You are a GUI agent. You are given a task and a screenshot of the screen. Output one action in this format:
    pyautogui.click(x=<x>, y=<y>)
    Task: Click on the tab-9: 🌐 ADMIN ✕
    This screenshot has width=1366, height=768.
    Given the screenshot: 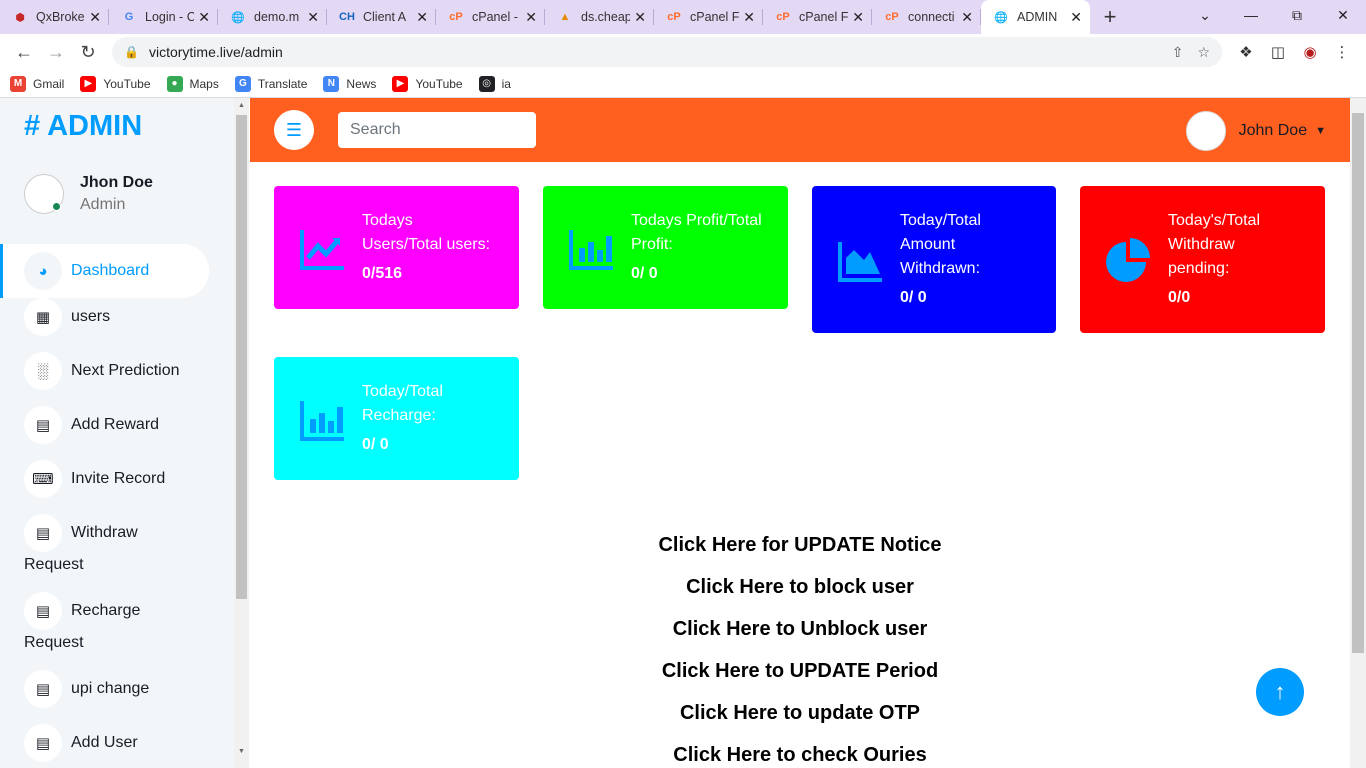 What is the action you would take?
    pyautogui.click(x=1035, y=17)
    